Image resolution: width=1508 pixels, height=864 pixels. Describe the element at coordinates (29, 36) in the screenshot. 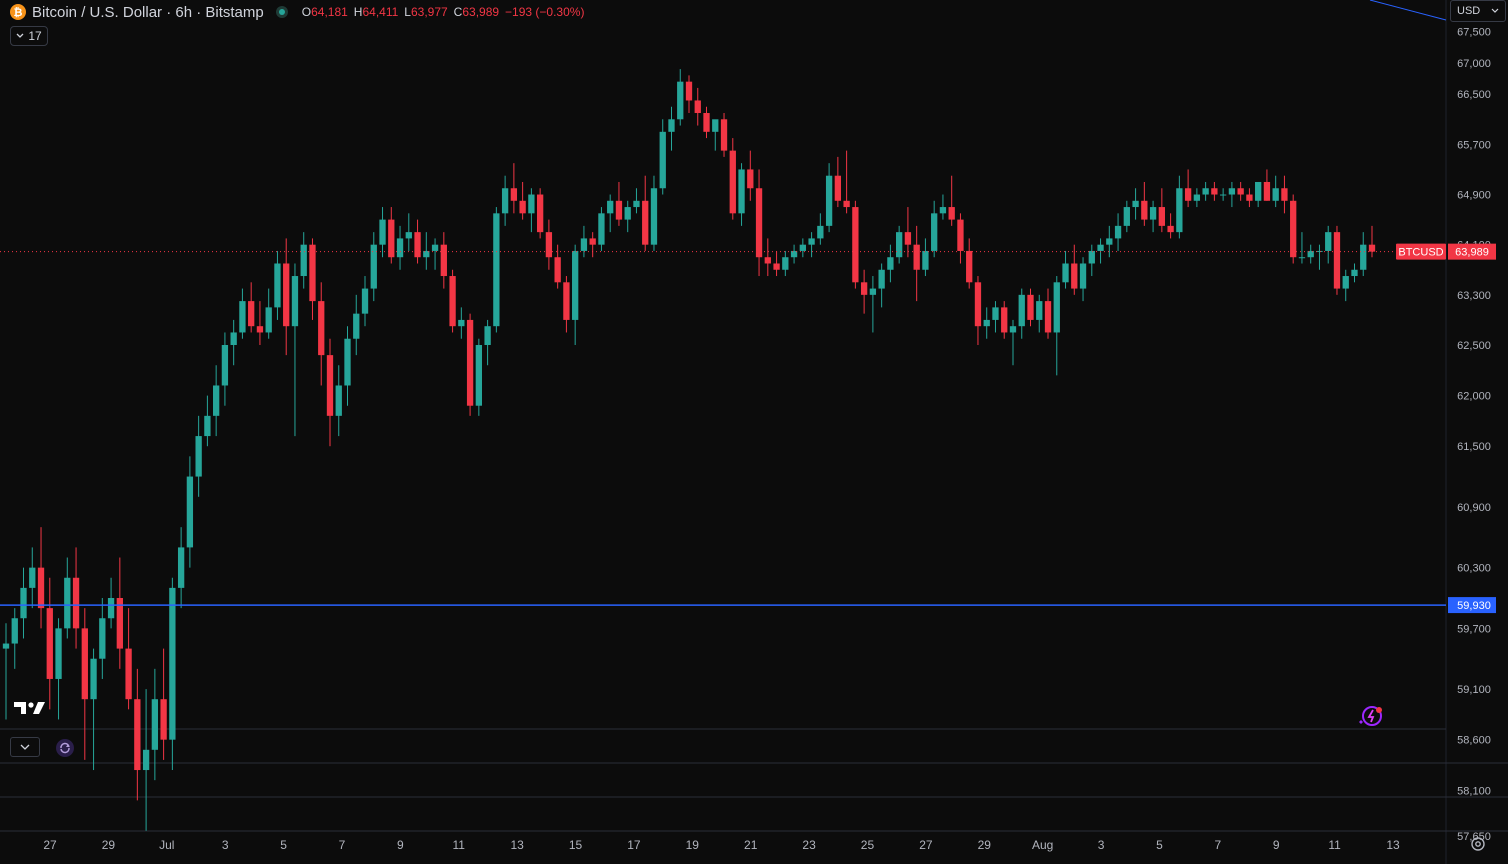

I see `indicators-toggle-button: 17` at that location.